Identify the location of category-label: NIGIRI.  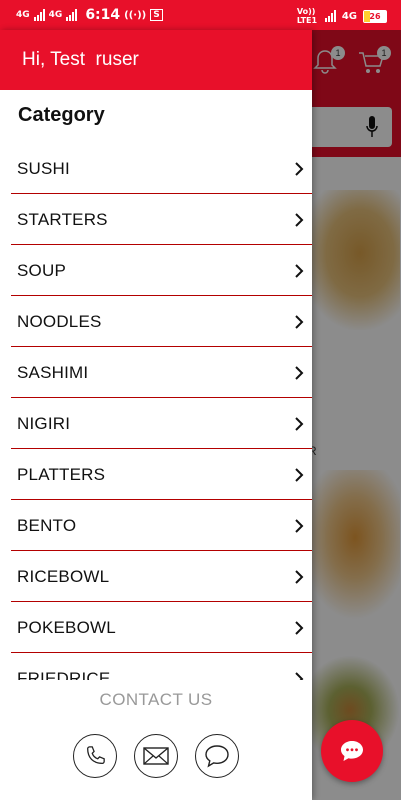
(44, 423).